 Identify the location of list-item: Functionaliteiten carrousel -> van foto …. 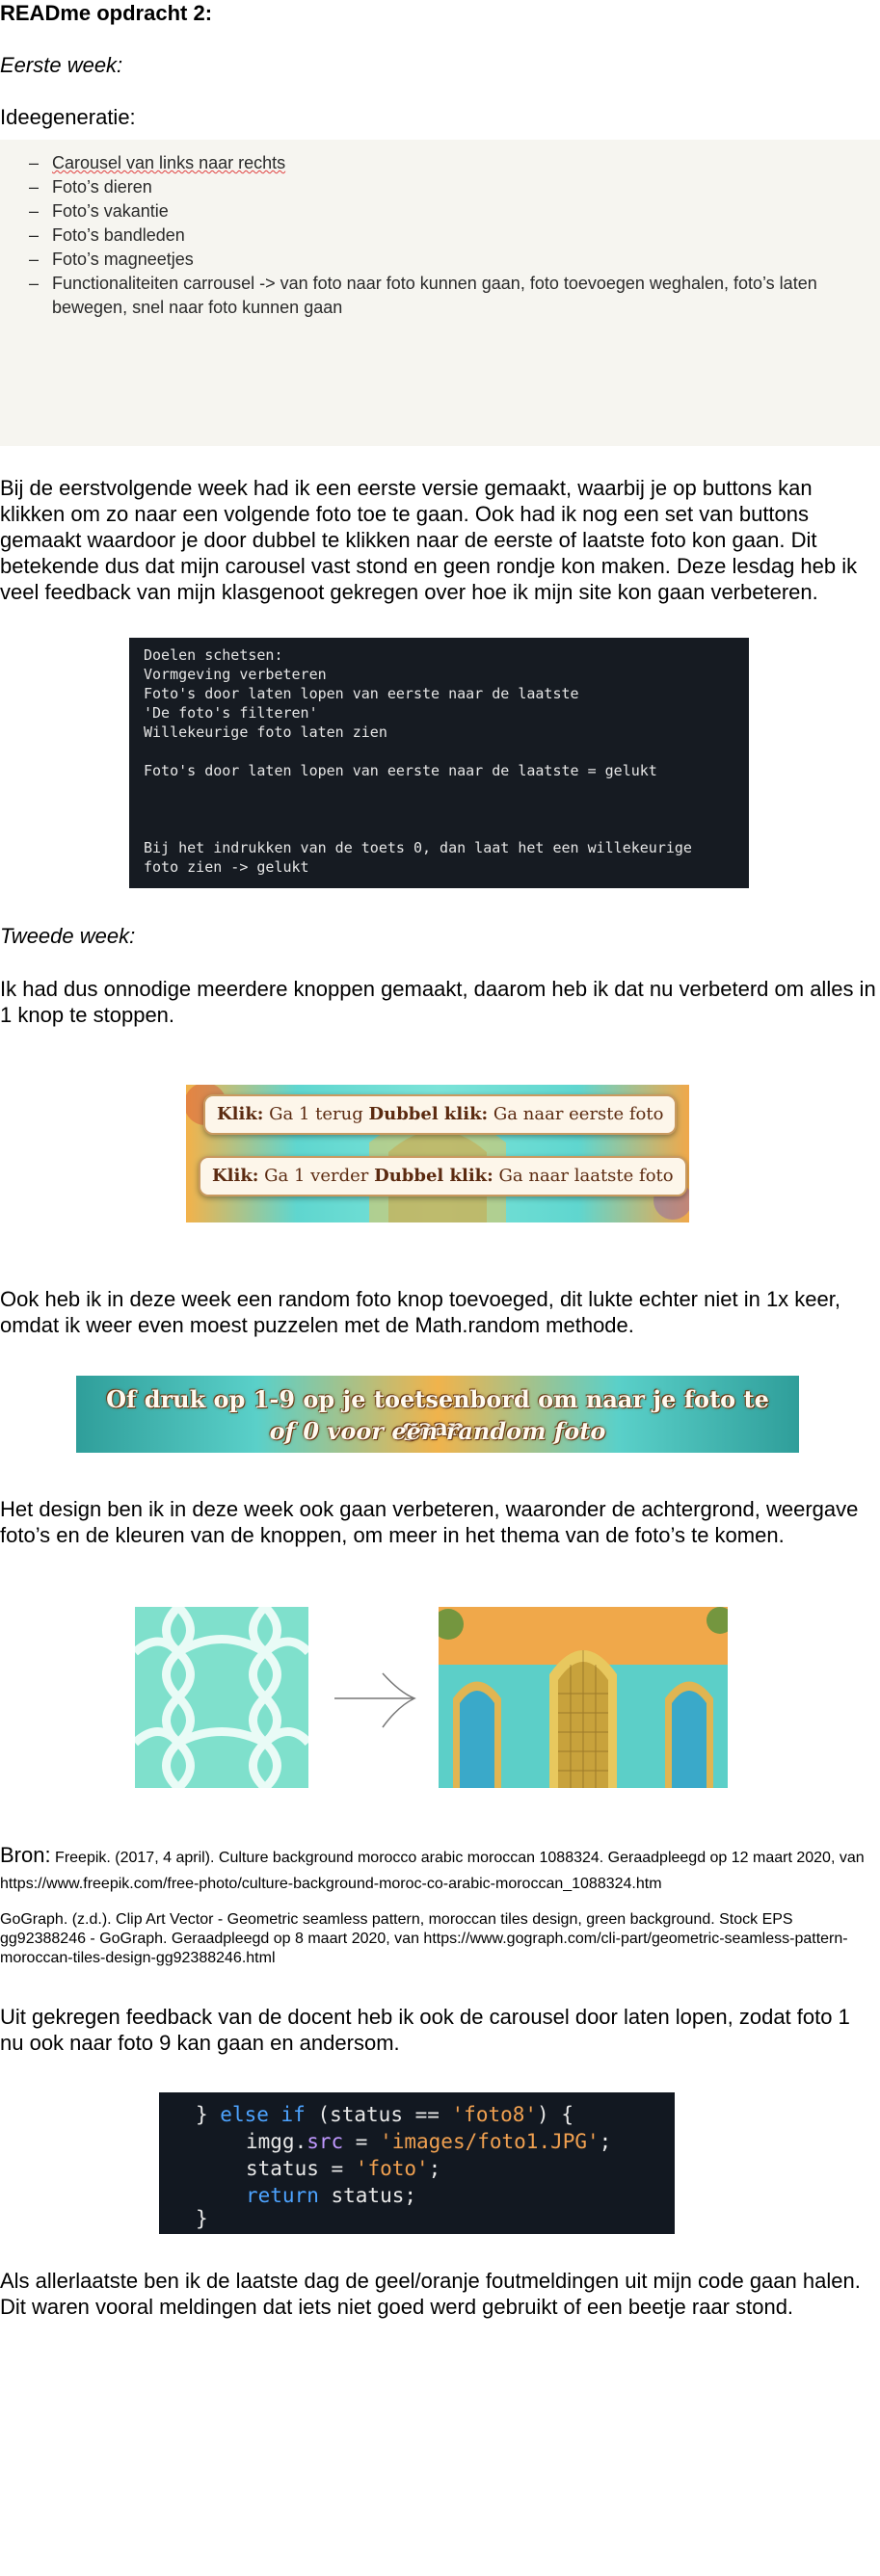
(443, 296).